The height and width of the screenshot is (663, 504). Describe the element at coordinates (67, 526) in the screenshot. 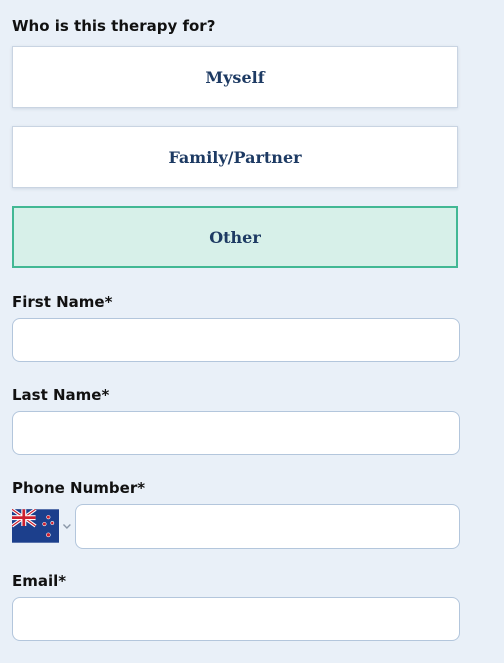

I see `chevron-down-icon` at that location.